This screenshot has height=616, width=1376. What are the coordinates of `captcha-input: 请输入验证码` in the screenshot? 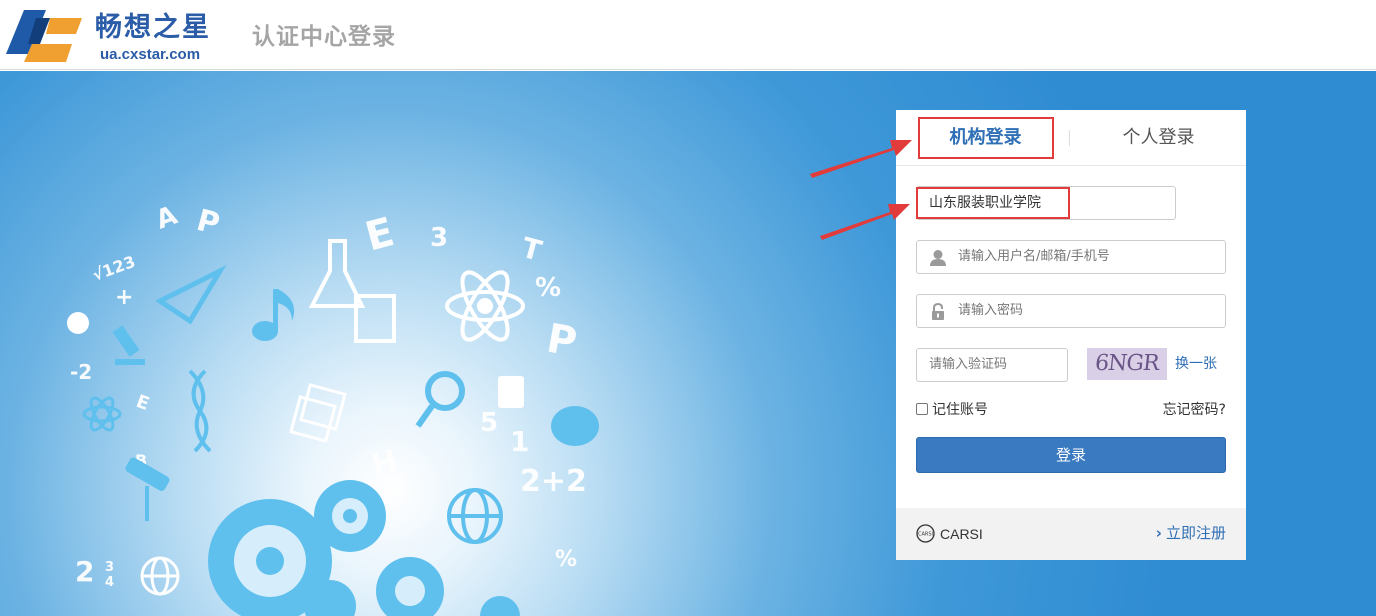 It's located at (992, 365).